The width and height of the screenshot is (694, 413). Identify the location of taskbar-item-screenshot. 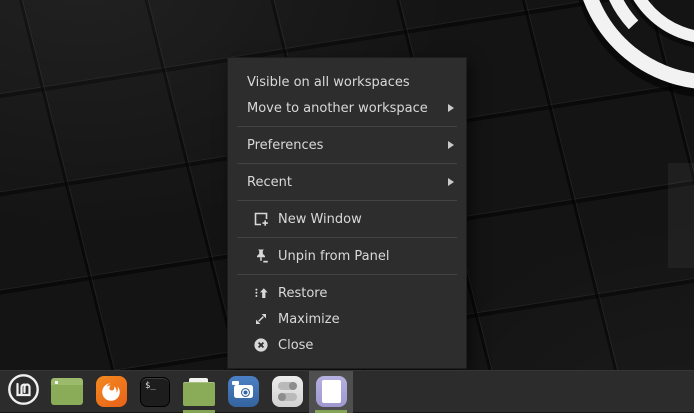
(243, 392).